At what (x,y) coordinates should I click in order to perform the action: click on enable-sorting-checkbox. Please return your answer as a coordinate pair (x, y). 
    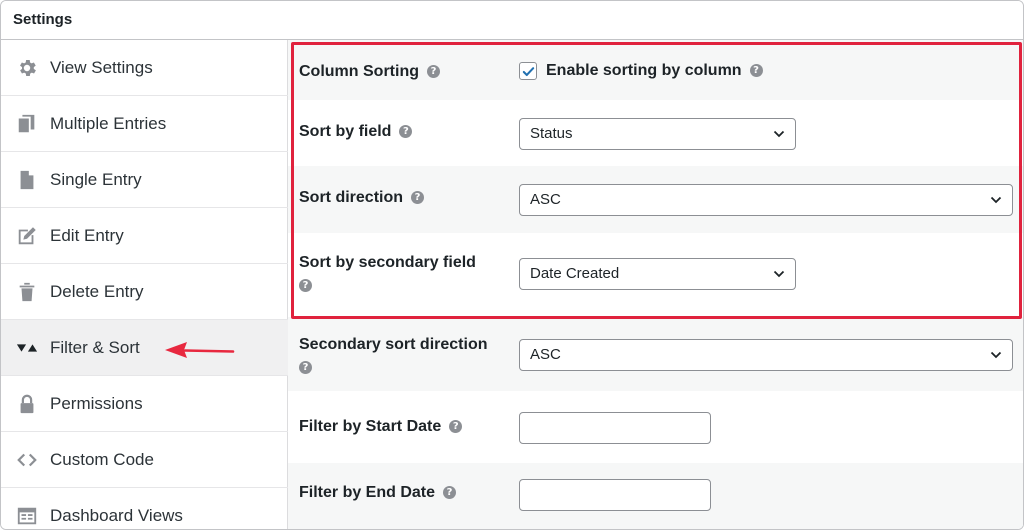
    Looking at the image, I should click on (528, 71).